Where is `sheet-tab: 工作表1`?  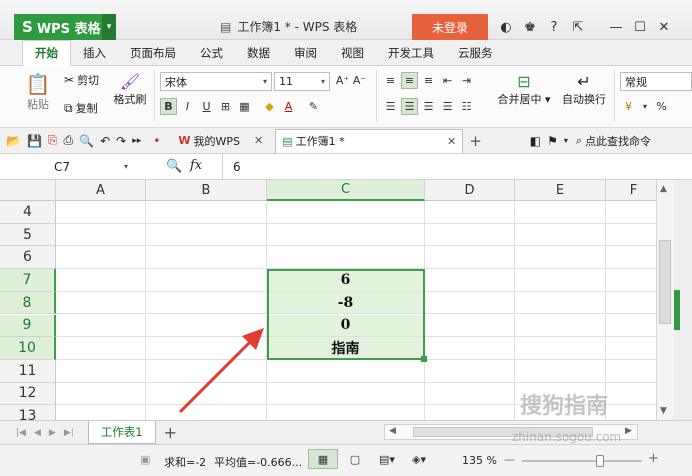 sheet-tab: 工作表1 is located at coordinates (121, 432).